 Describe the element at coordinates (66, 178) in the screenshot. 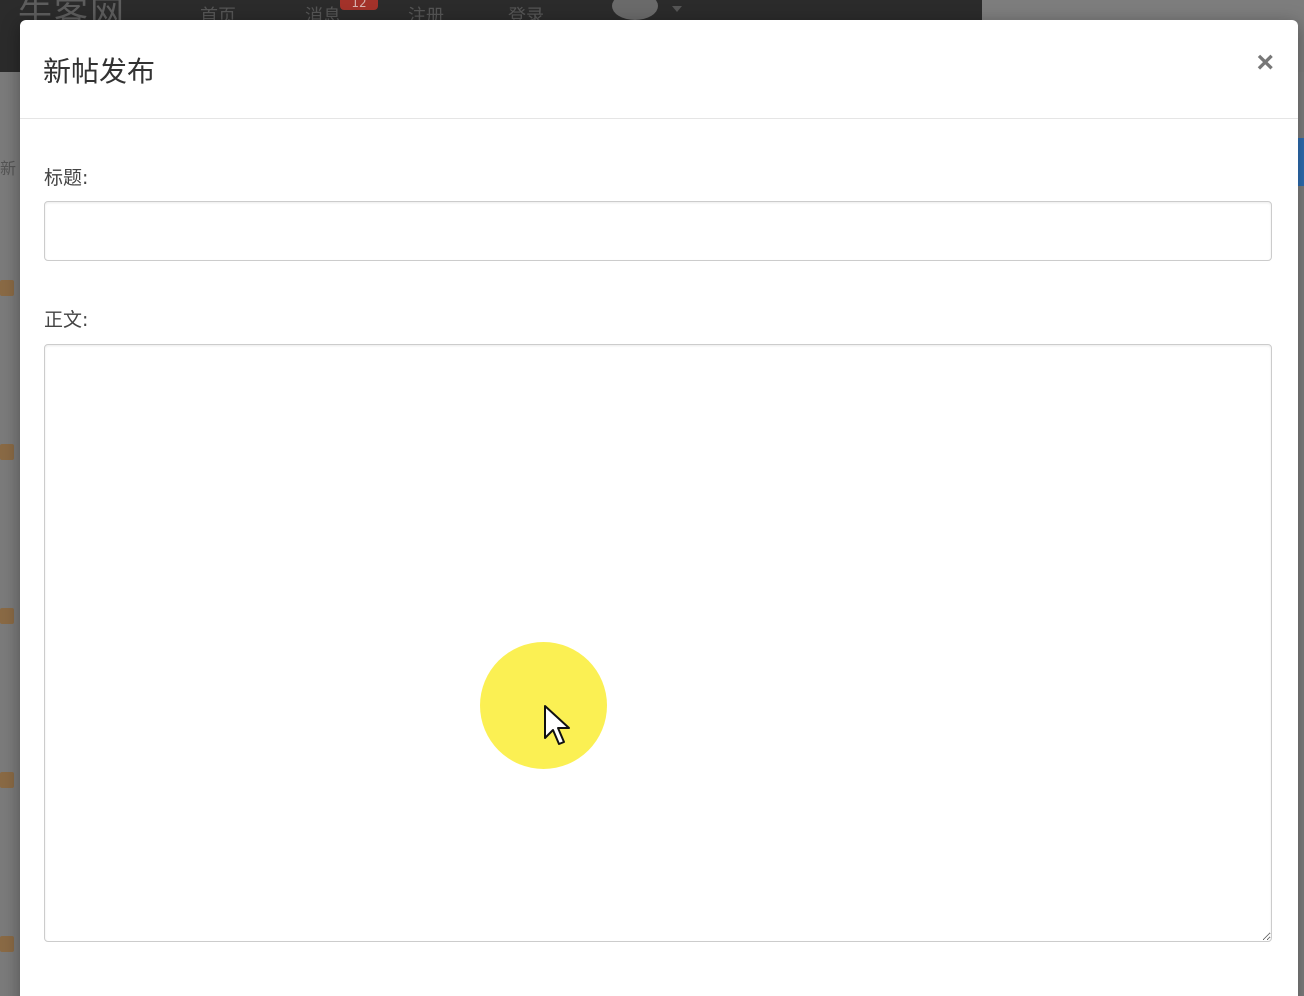

I see `title-label: 标题:` at that location.